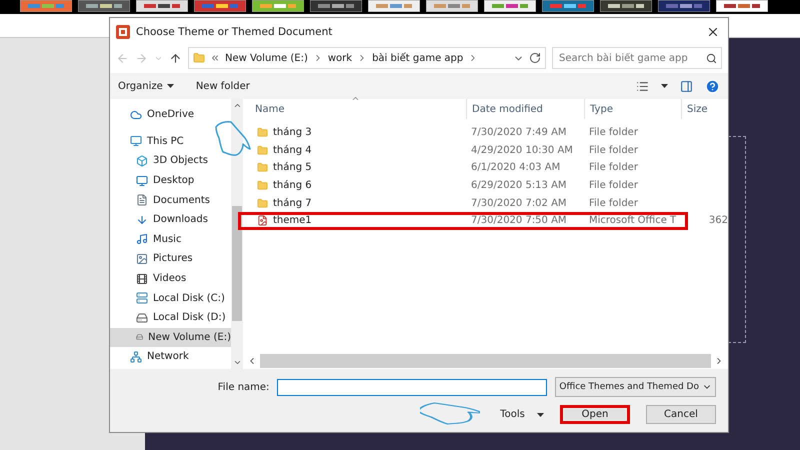  Describe the element at coordinates (170, 161) in the screenshot. I see `navigation-item: 3D Objects` at that location.